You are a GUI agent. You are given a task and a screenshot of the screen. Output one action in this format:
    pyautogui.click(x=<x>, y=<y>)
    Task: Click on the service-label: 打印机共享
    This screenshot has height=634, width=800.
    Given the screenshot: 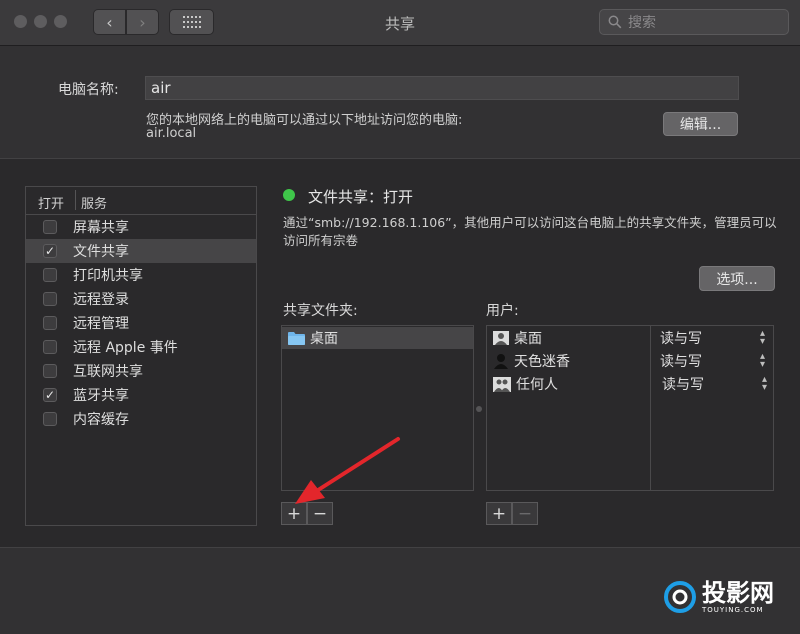 What is the action you would take?
    pyautogui.click(x=108, y=276)
    